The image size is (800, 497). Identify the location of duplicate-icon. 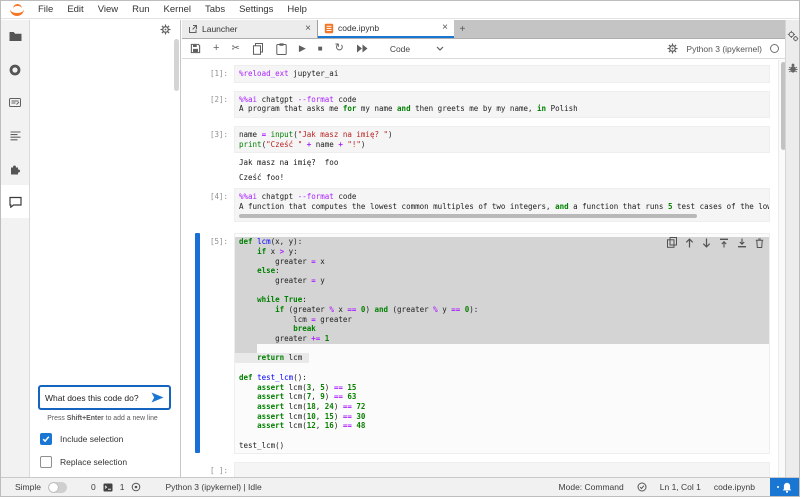
(672, 243).